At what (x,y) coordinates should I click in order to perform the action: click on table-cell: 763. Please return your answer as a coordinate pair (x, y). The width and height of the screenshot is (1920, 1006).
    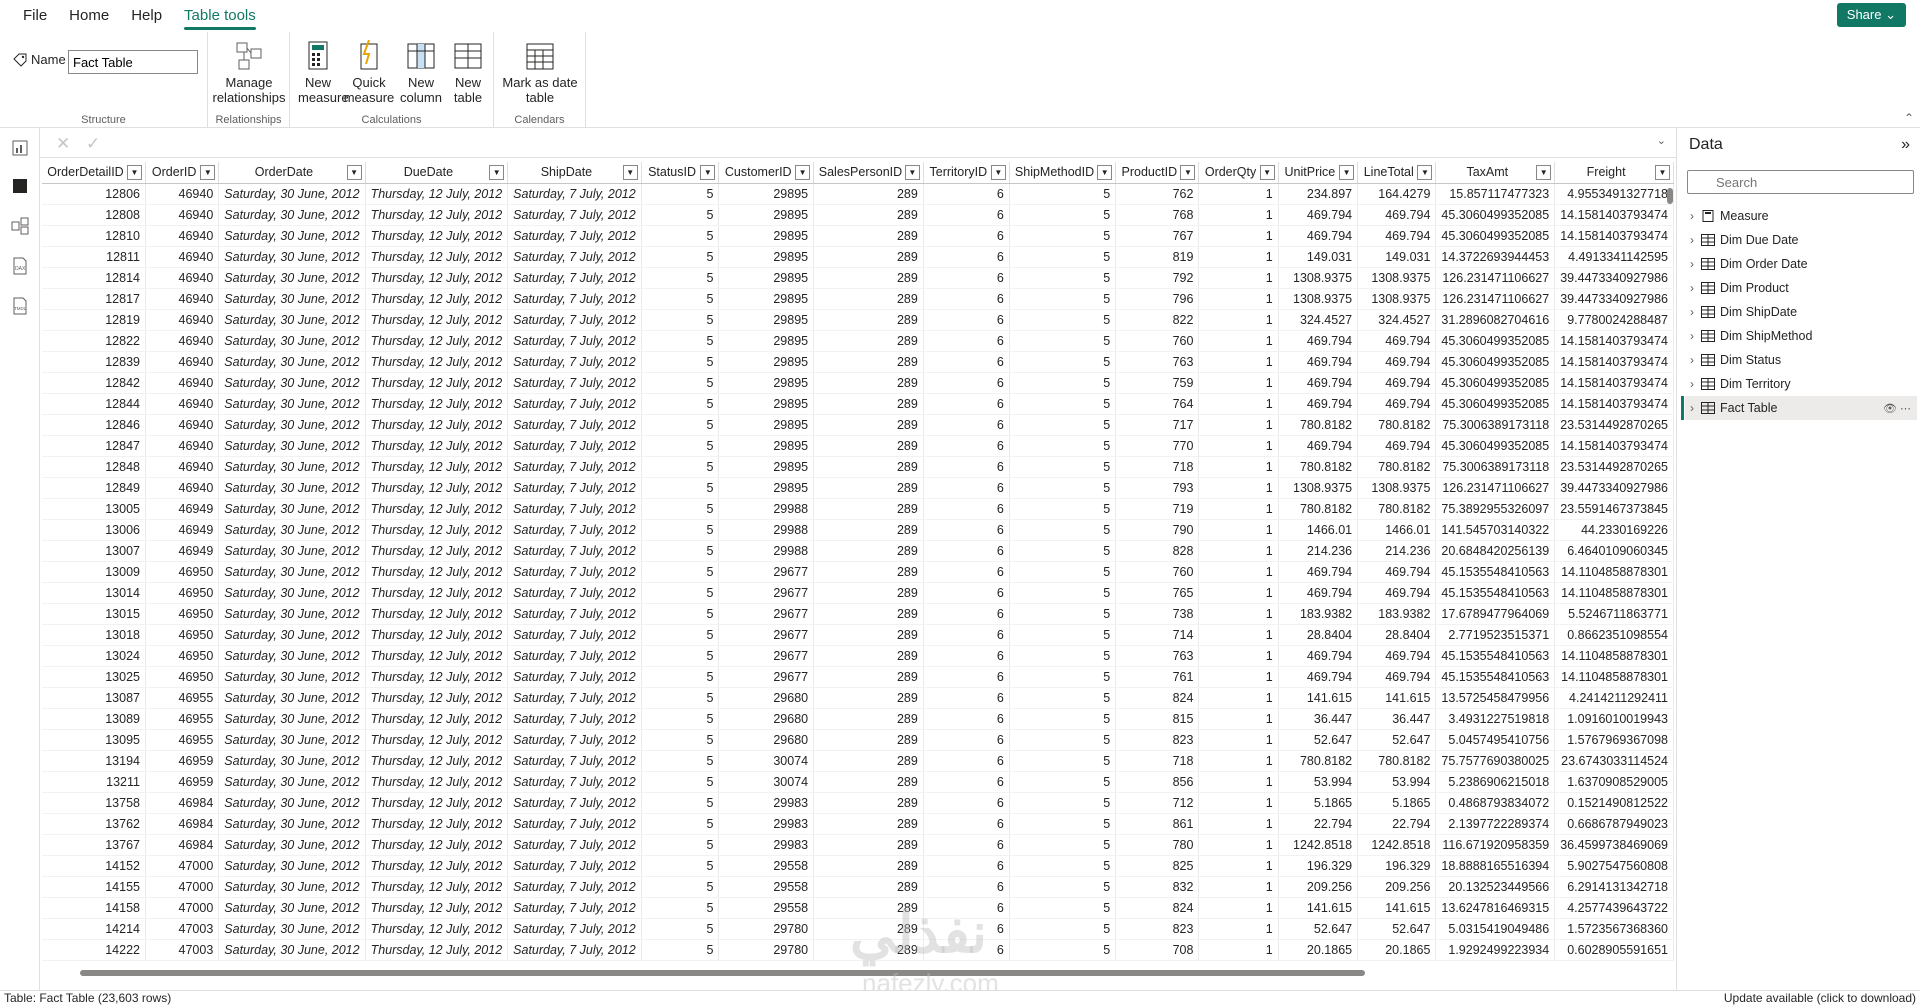
    Looking at the image, I should click on (1157, 656).